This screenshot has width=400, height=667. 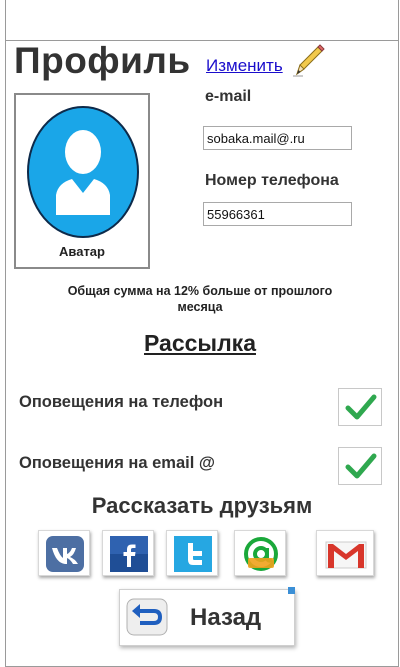 I want to click on vk-icon, so click(x=65, y=554).